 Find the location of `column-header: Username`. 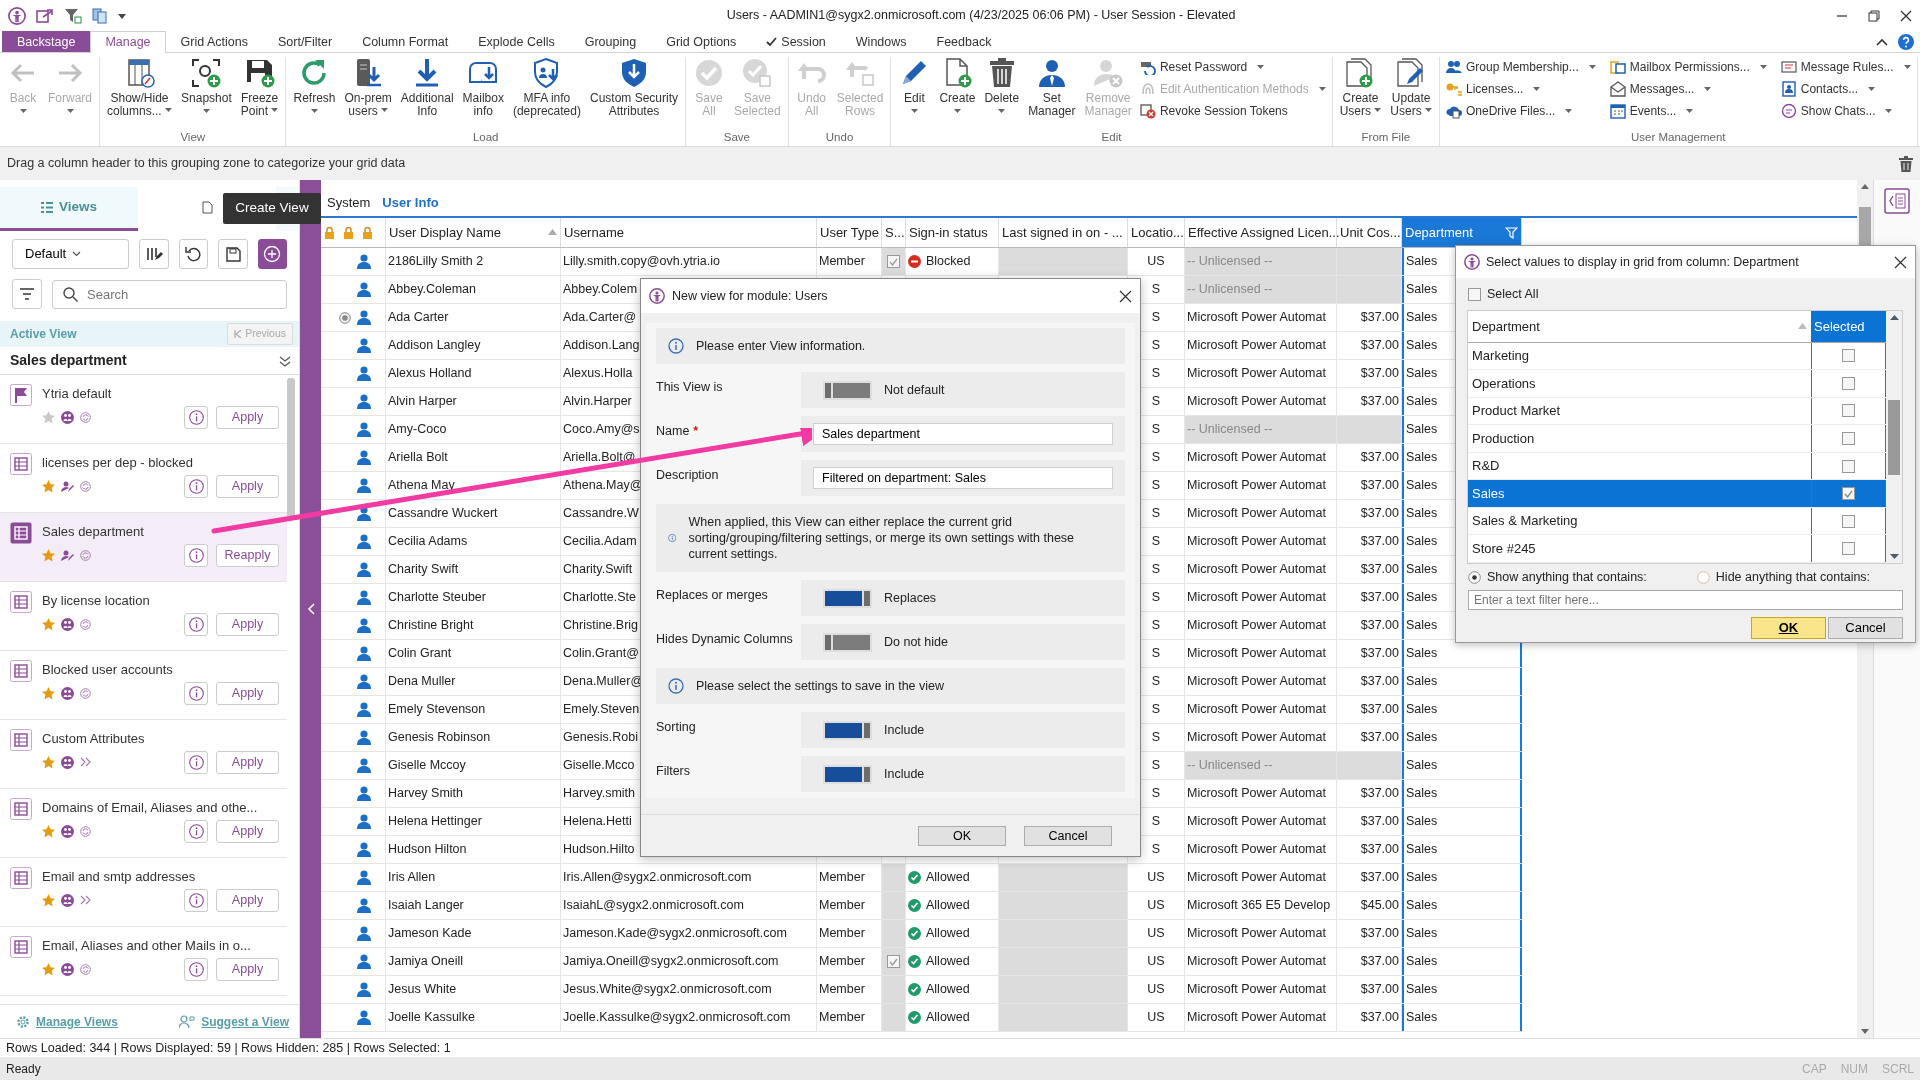

column-header: Username is located at coordinates (688, 232).